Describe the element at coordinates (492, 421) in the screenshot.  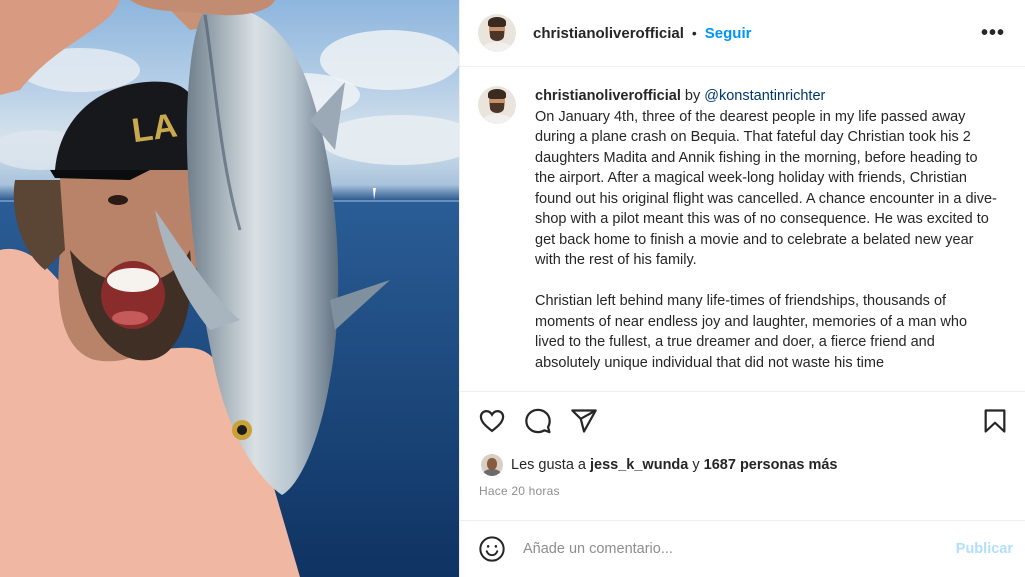
I see `heart-icon` at that location.